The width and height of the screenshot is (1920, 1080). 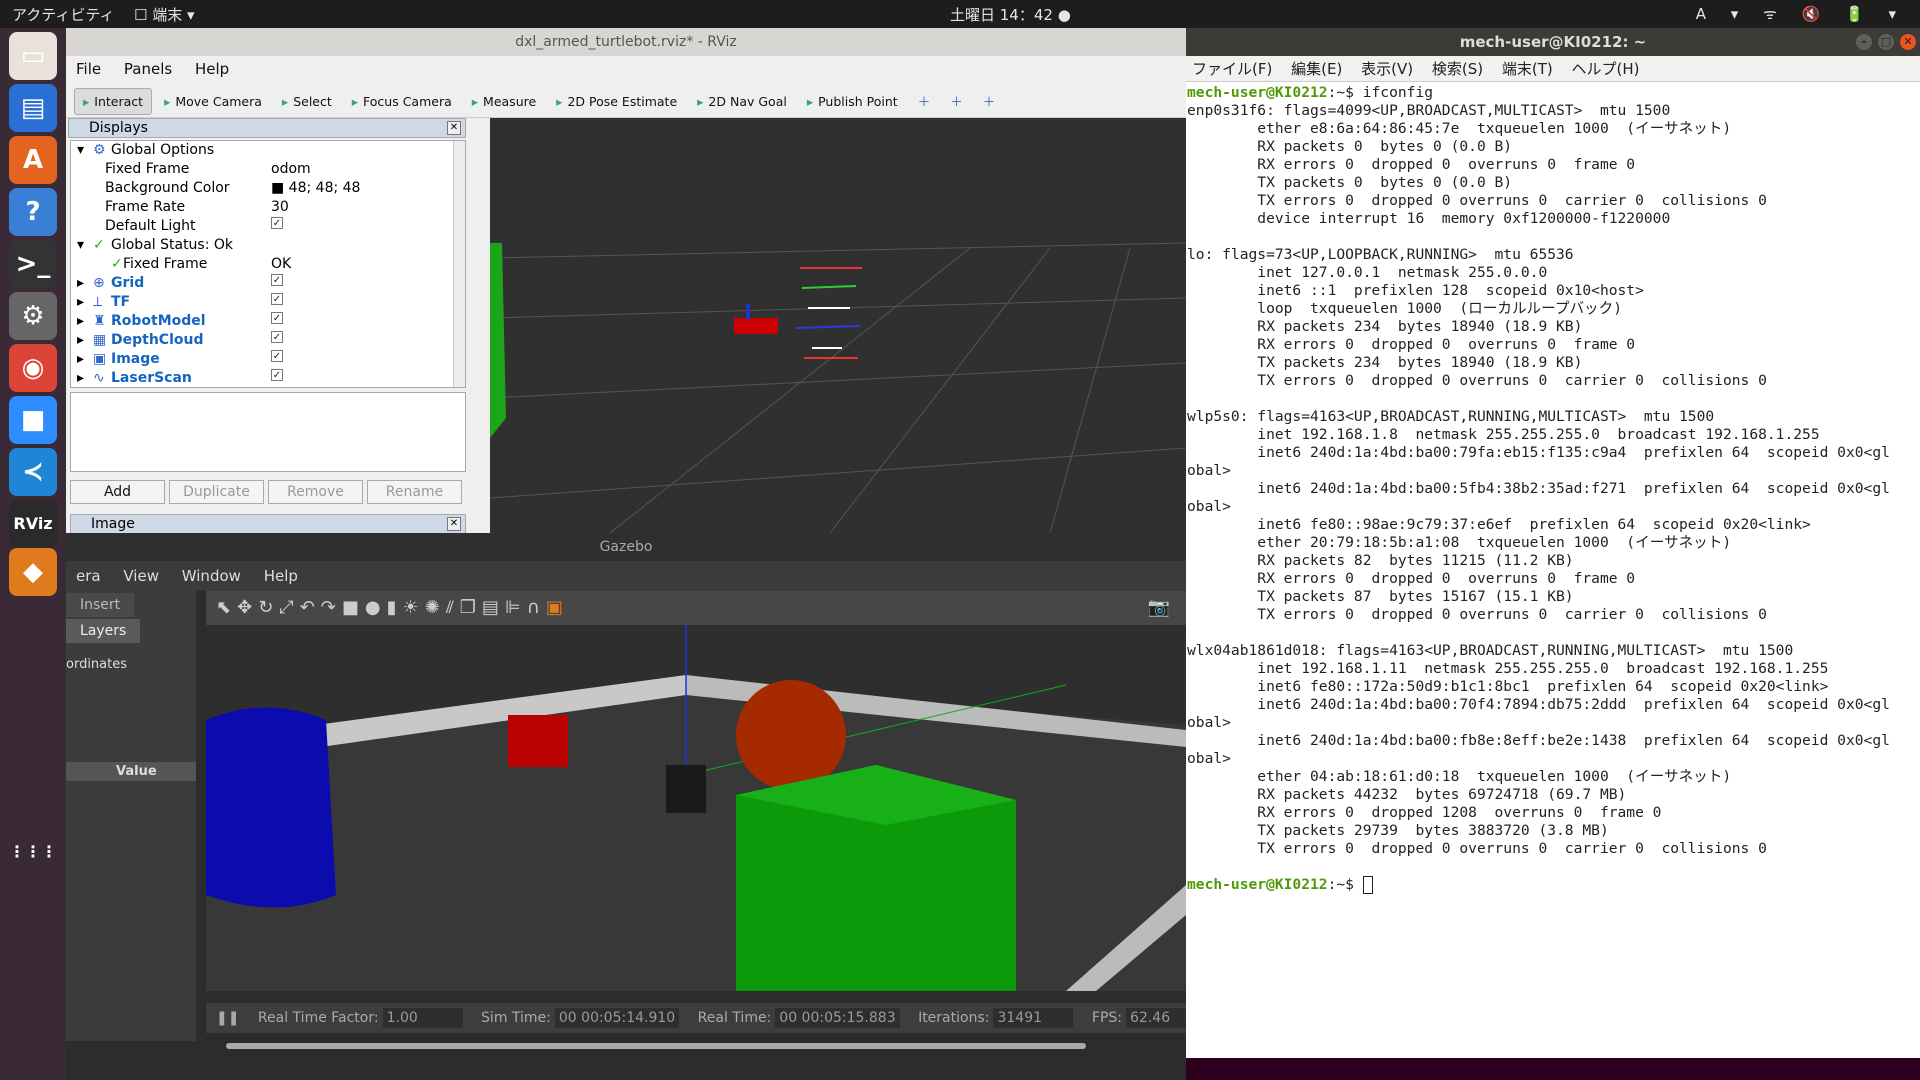 What do you see at coordinates (1527, 69) in the screenshot?
I see `menu-terminal: 端末(T)` at bounding box center [1527, 69].